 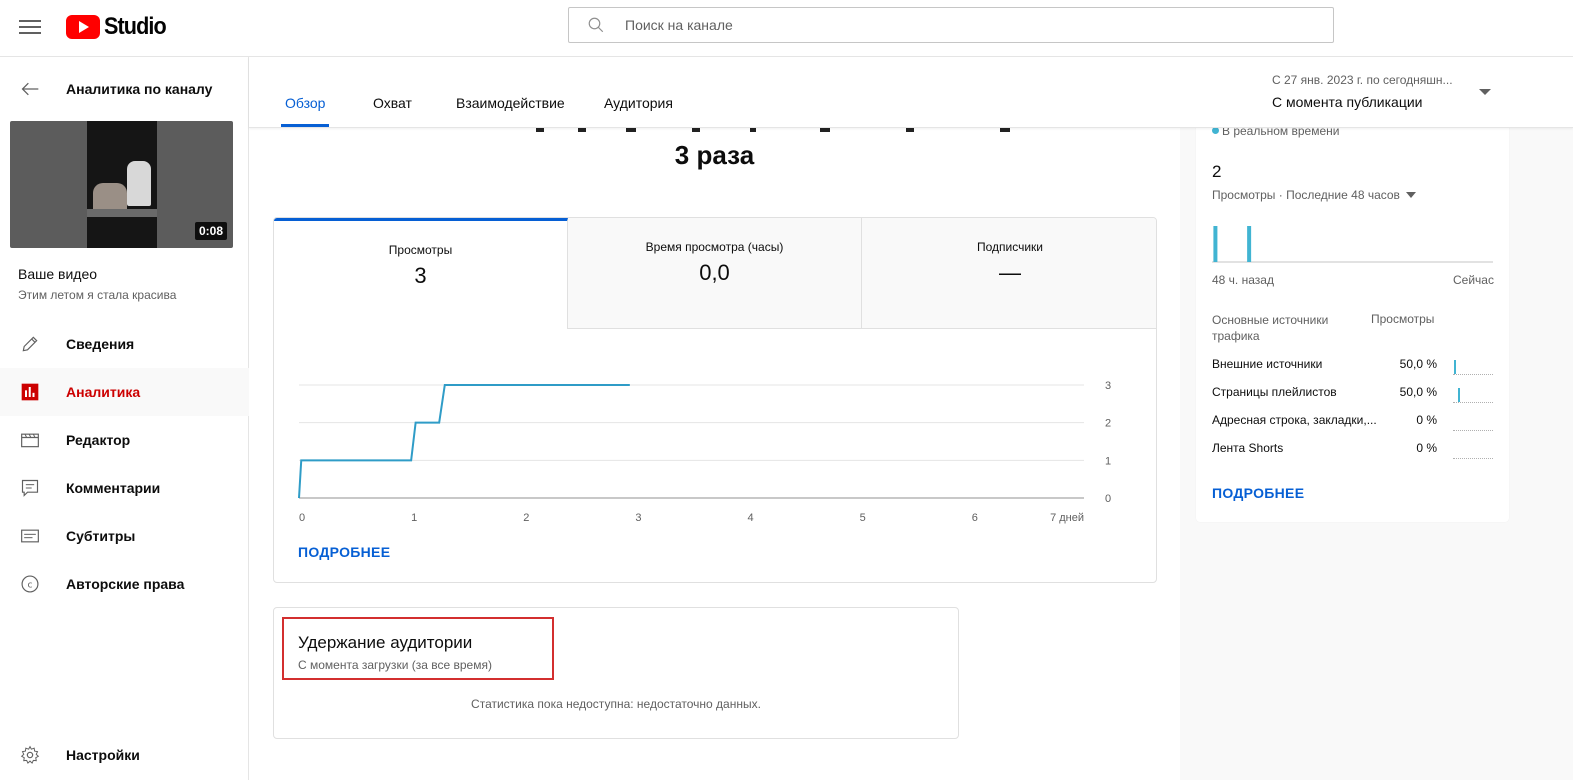 What do you see at coordinates (420, 250) in the screenshot?
I see `metric-label: Просмотры` at bounding box center [420, 250].